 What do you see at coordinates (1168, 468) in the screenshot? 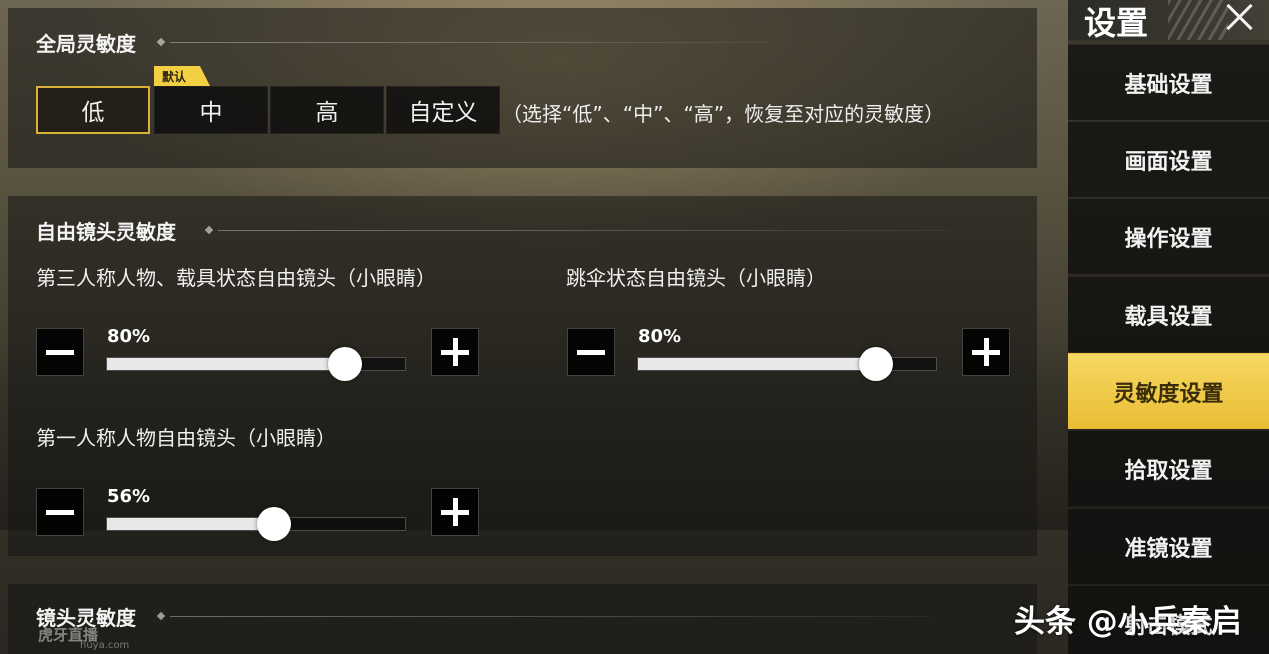
I see `sidebar-item-pickup: 拾取设置` at bounding box center [1168, 468].